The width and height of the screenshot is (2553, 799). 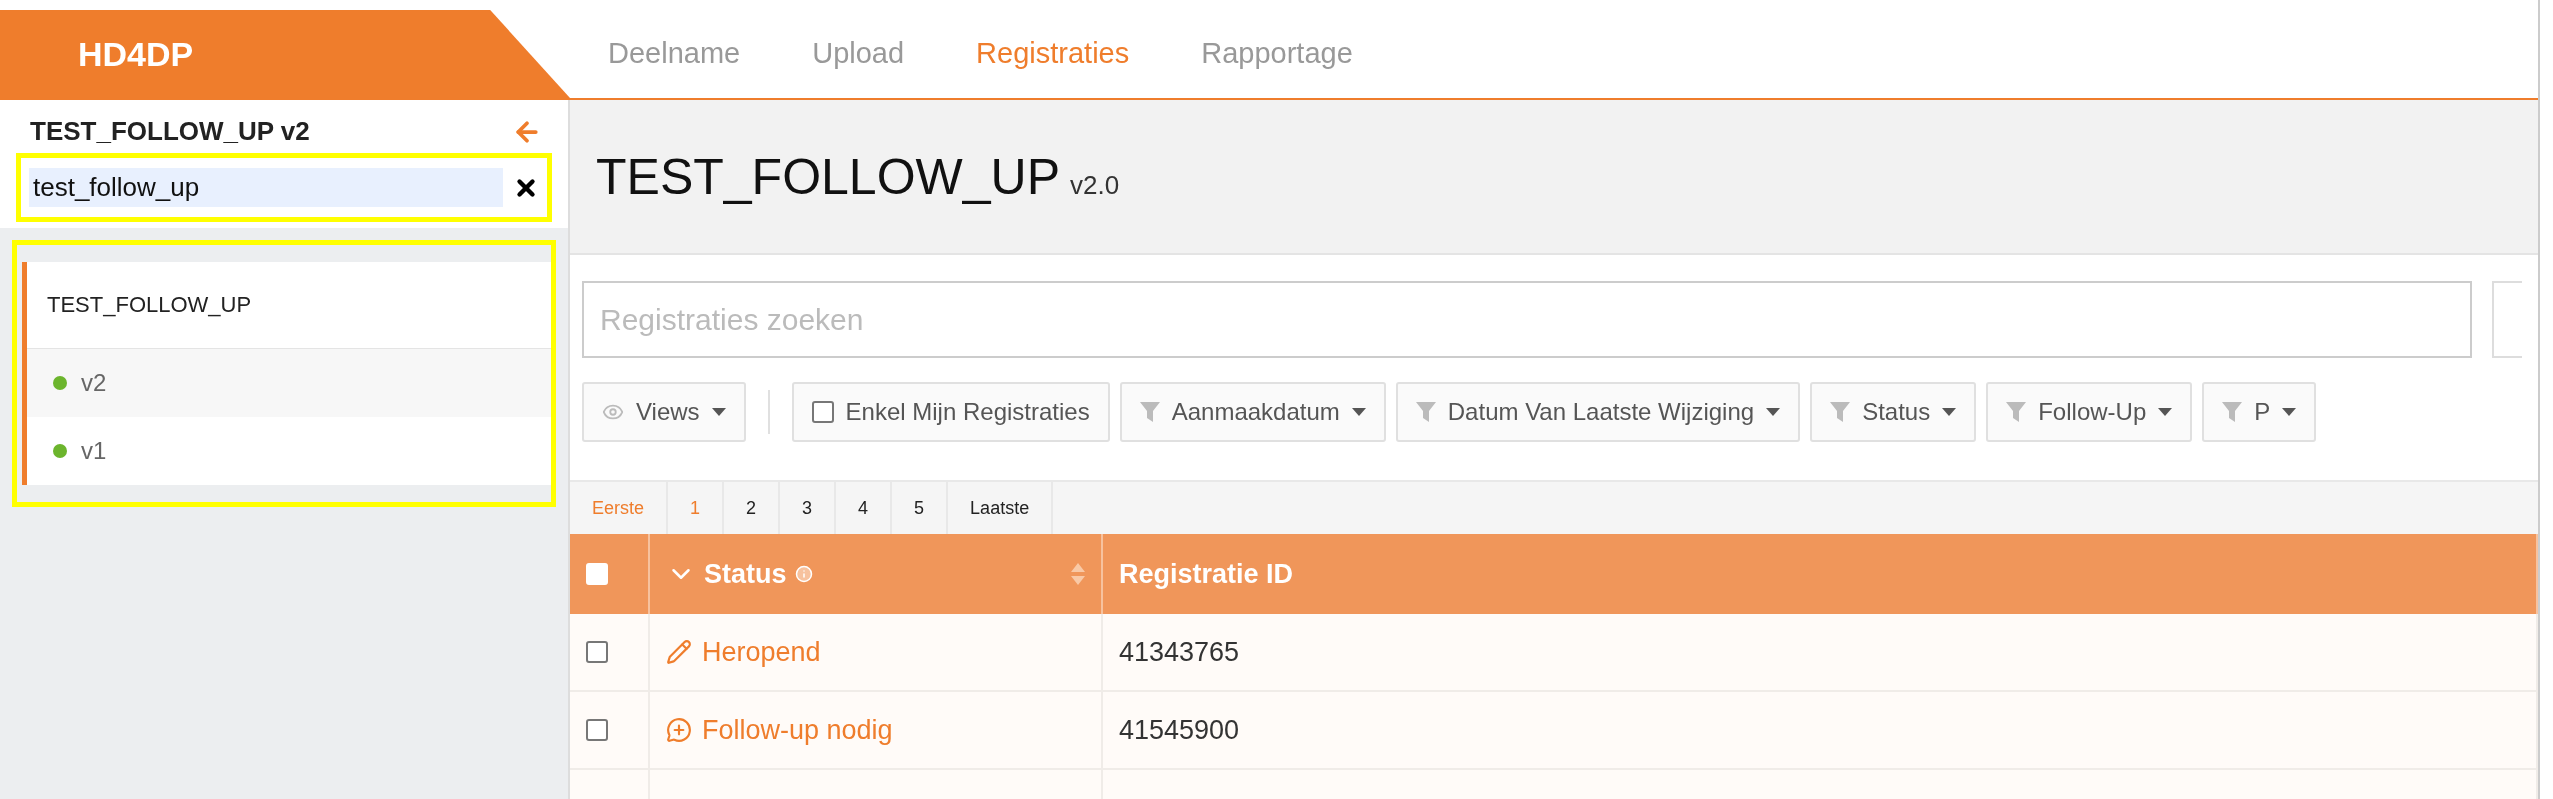 I want to click on page-title: TEST_FOLLOW_UP, so click(x=828, y=176).